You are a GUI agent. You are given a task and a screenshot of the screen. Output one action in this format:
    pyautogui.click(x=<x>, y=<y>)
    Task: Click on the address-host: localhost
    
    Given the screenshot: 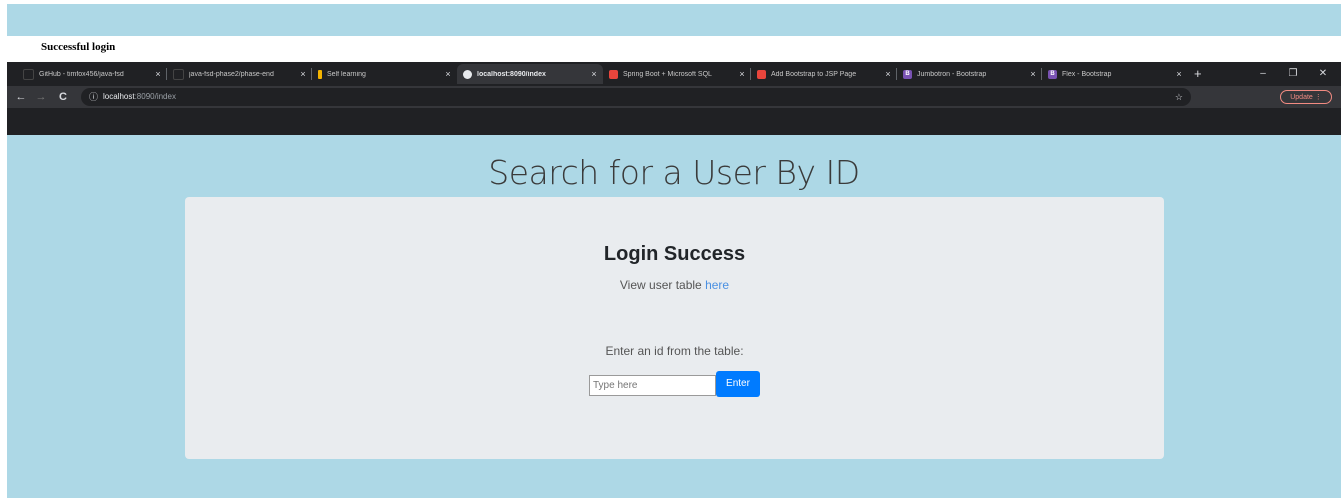 What is the action you would take?
    pyautogui.click(x=119, y=96)
    